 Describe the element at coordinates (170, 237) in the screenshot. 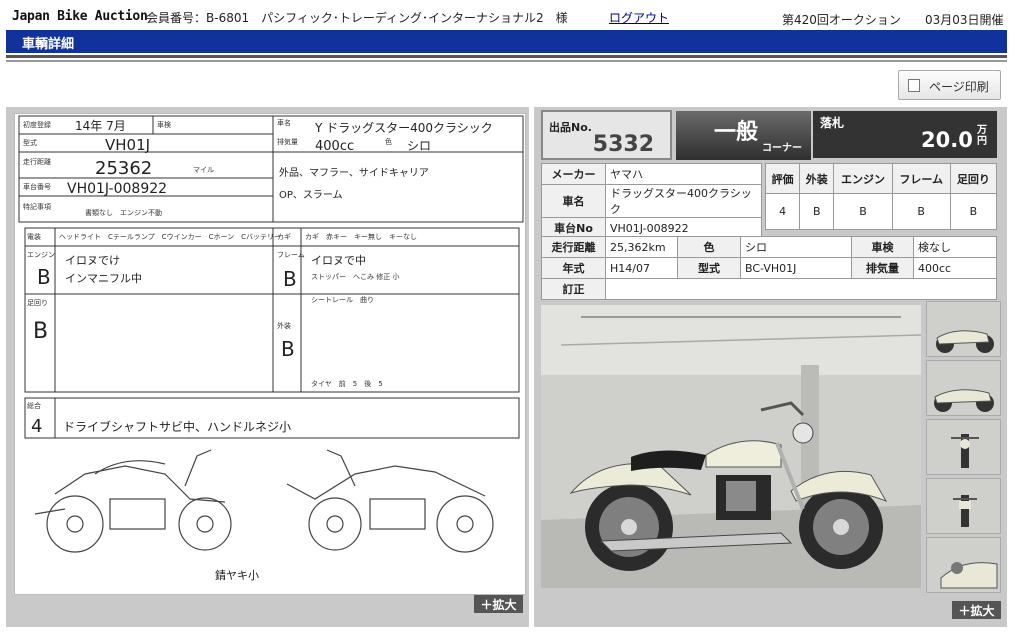

I see `sheet-electric-items: ヘッドライト Cテールランプ Cウインカー Cホーン Cバッテリー` at that location.